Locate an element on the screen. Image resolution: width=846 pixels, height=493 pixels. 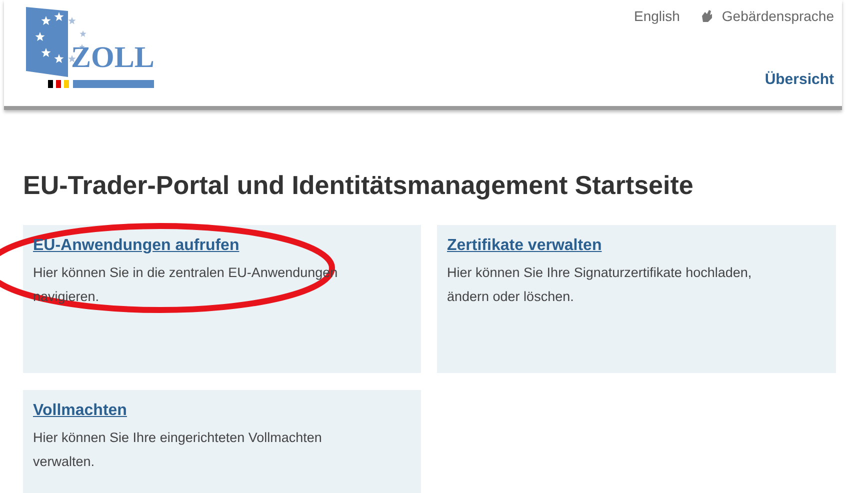
zoll-logo: ZOLL is located at coordinates (92, 50).